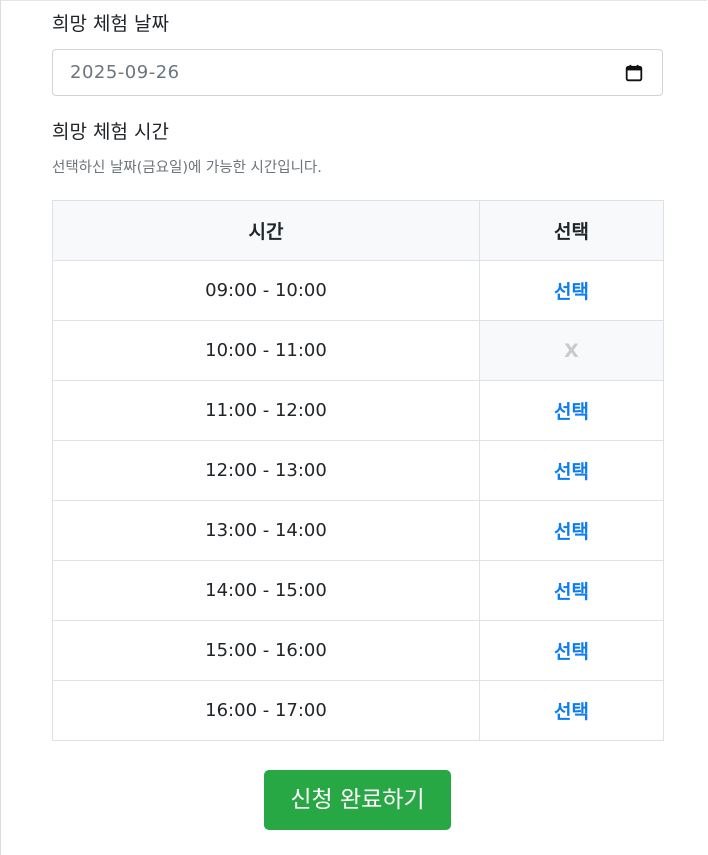  What do you see at coordinates (634, 73) in the screenshot?
I see `calendar-icon` at bounding box center [634, 73].